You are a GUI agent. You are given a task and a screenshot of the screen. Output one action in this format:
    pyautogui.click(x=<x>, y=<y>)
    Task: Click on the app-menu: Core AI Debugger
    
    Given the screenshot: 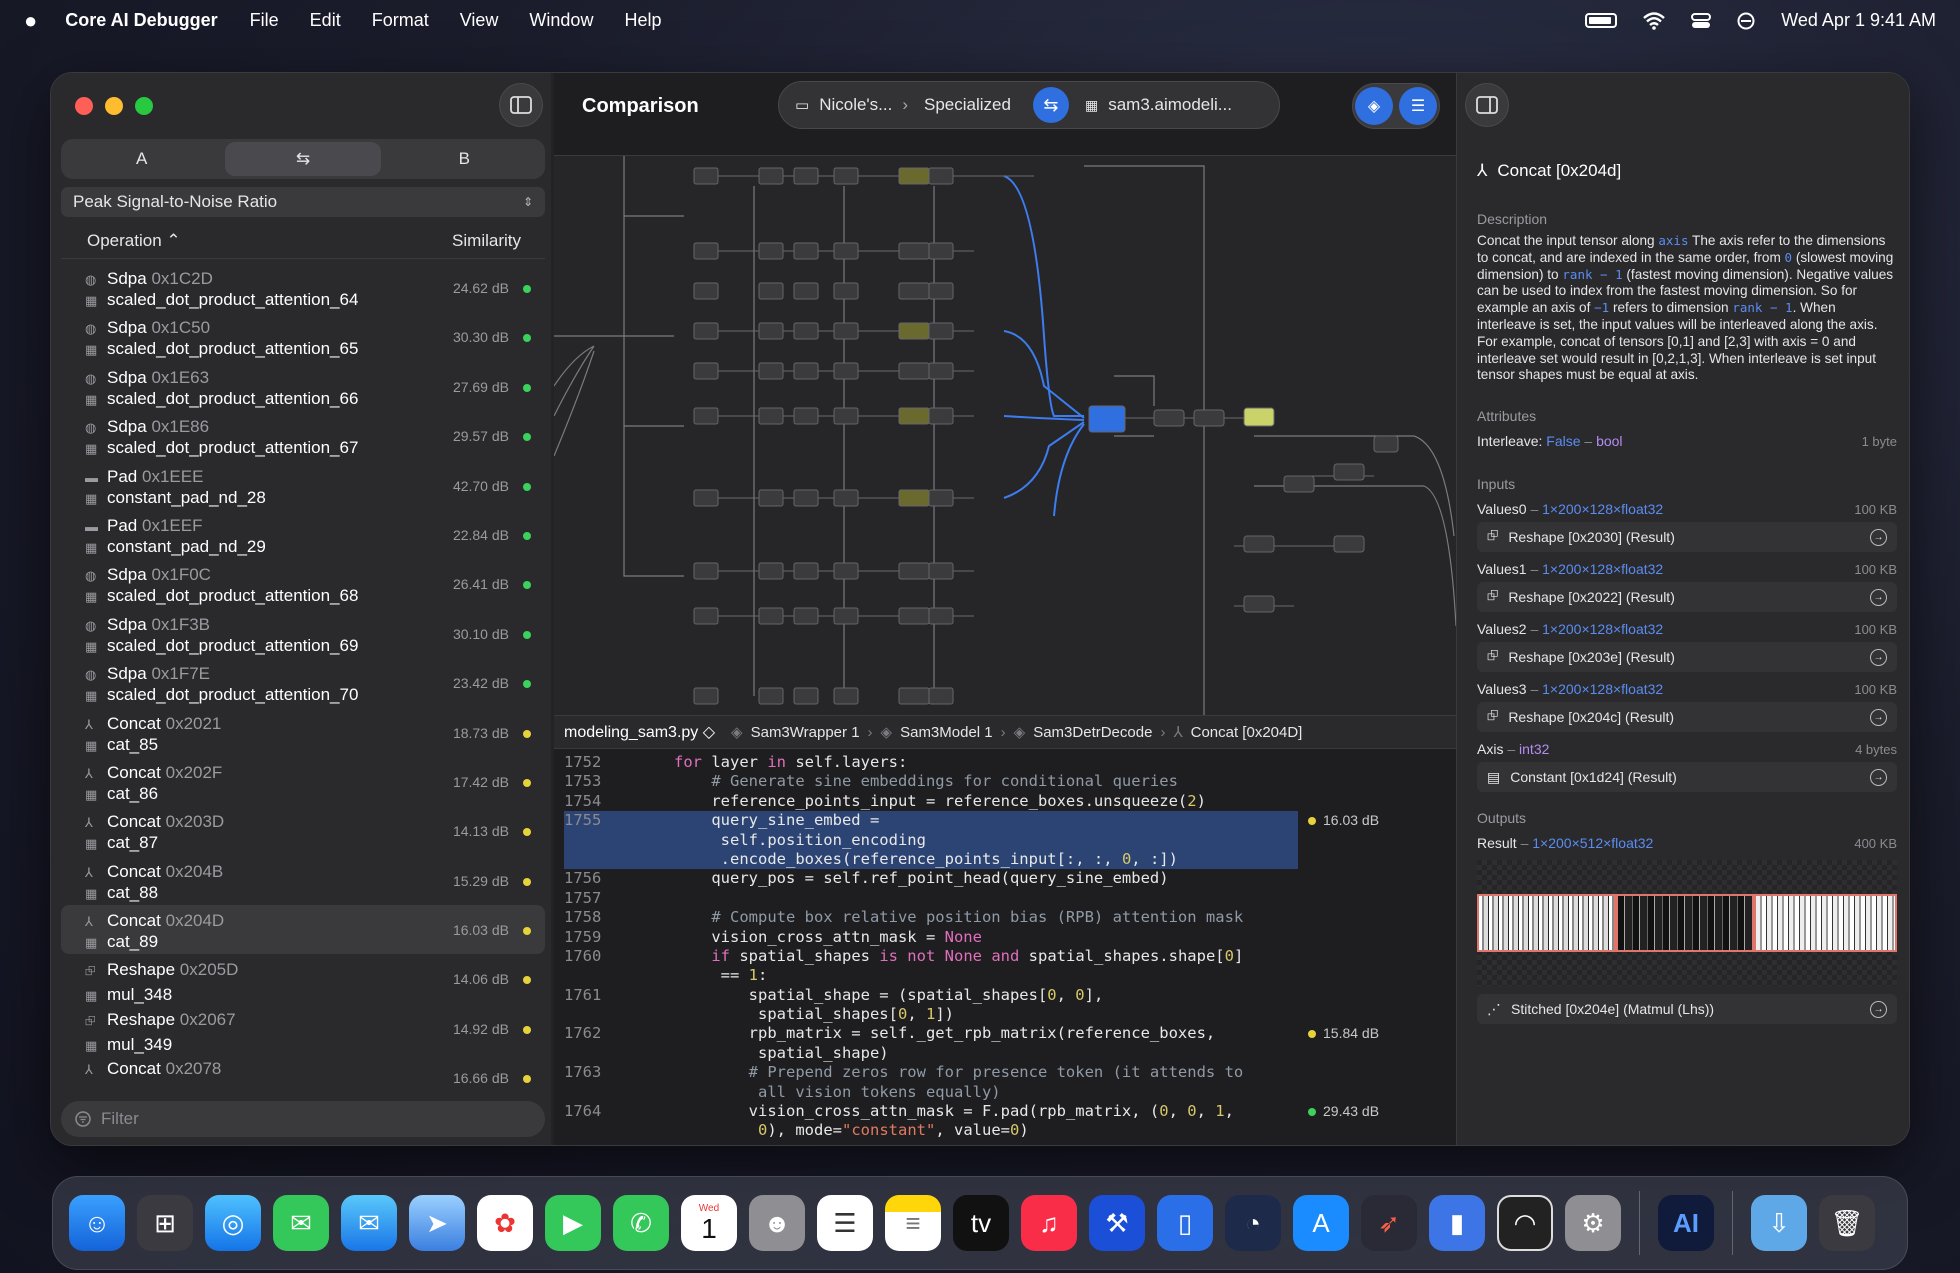 What is the action you would take?
    pyautogui.click(x=141, y=20)
    